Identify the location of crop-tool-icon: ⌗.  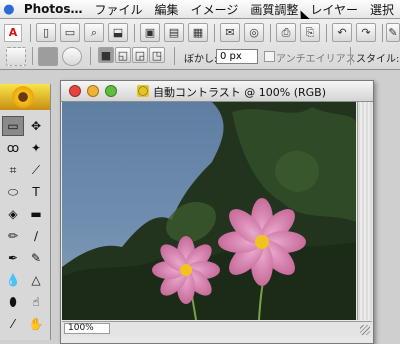
(13, 170).